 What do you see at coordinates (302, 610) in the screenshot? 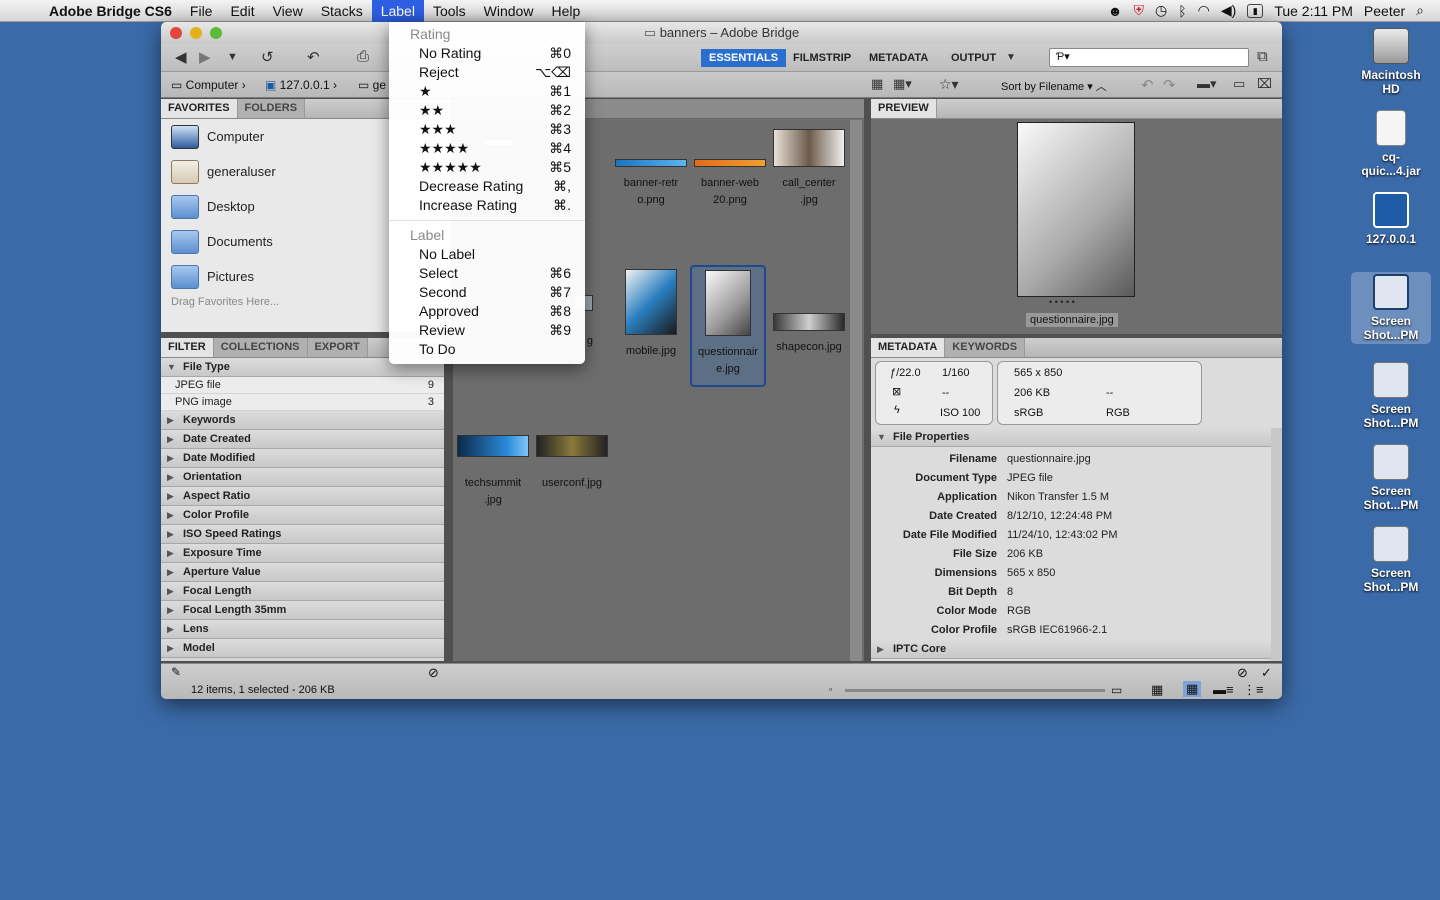
I see `filter-category: ▶ Focal Length 35mm` at bounding box center [302, 610].